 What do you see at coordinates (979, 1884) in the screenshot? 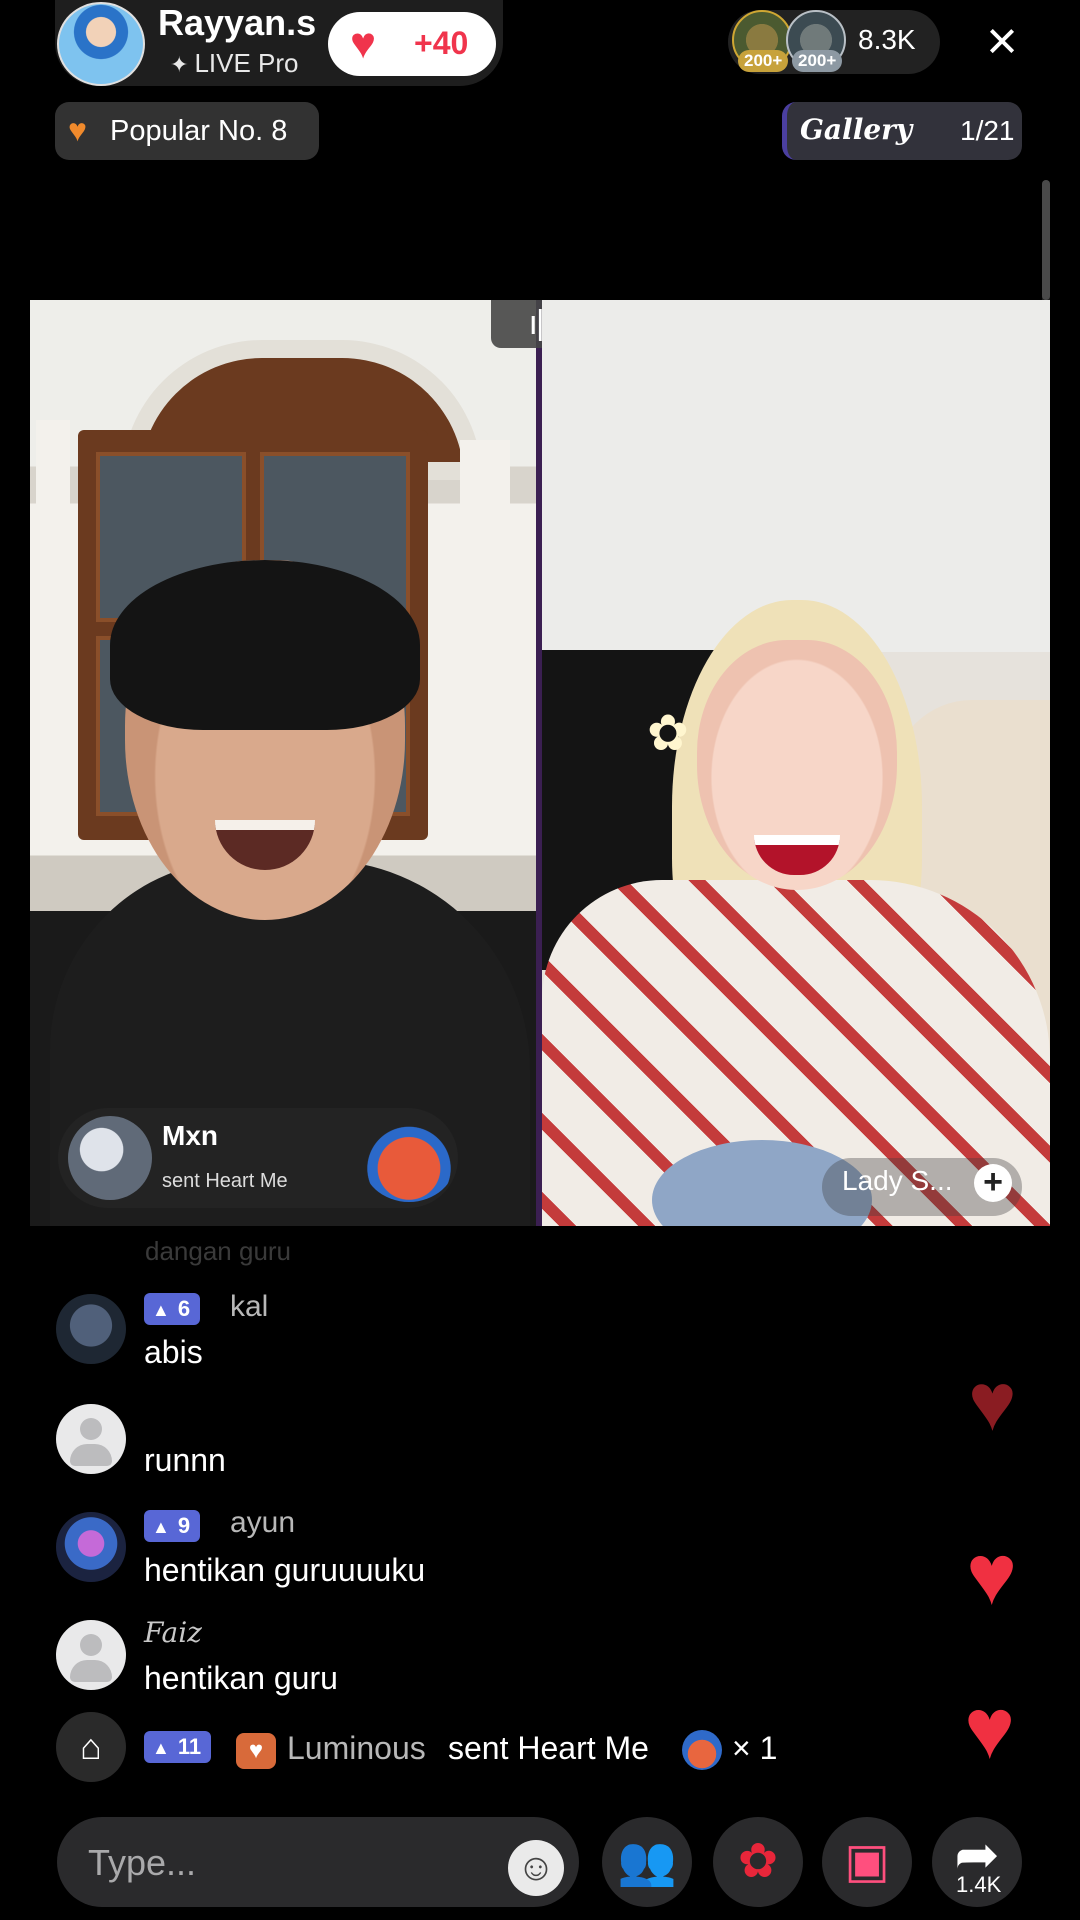
I see `share-count: 1.4K` at bounding box center [979, 1884].